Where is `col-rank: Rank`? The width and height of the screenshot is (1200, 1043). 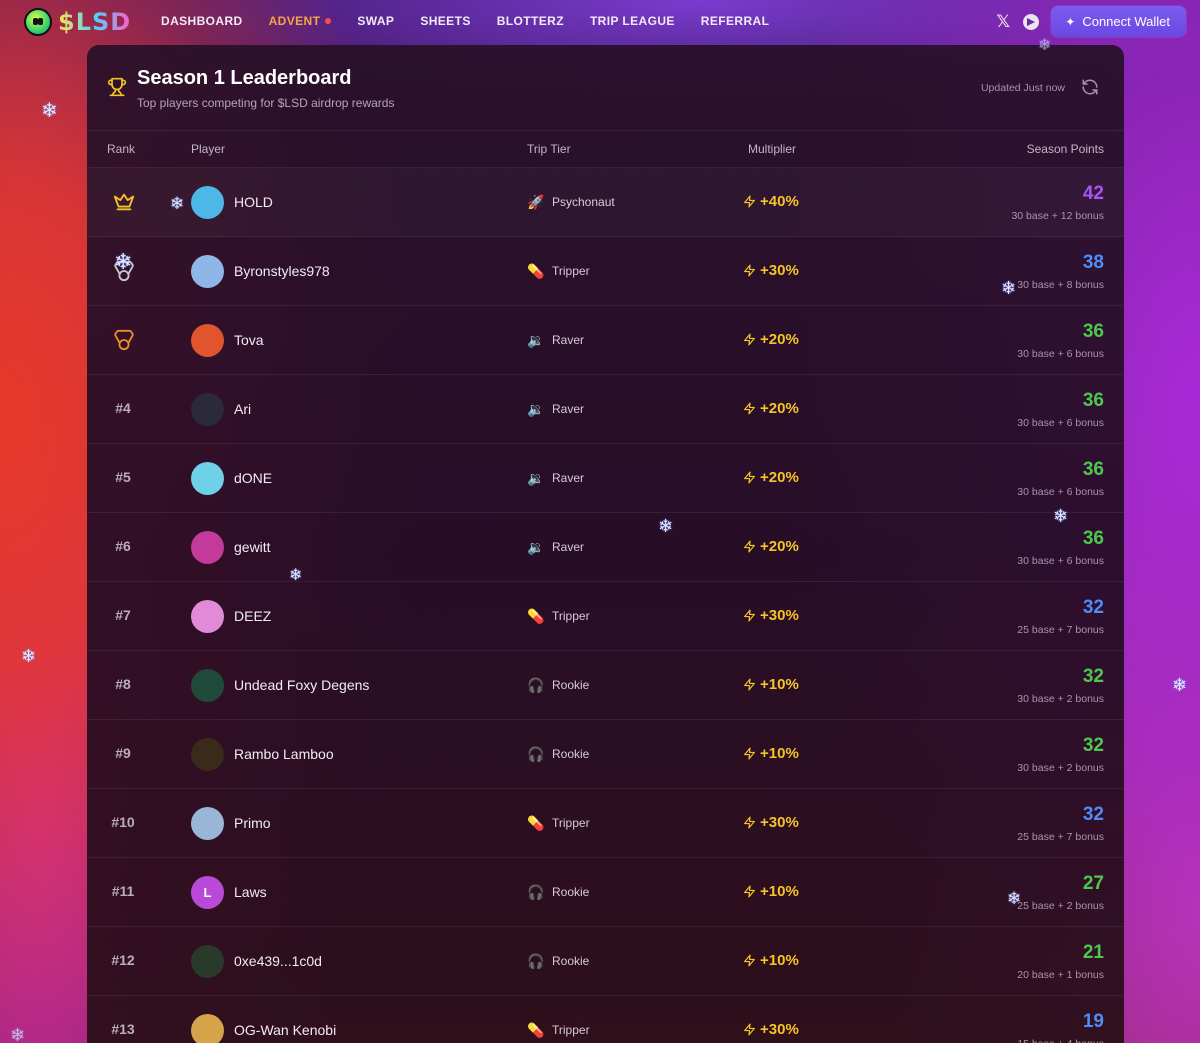 col-rank: Rank is located at coordinates (121, 149).